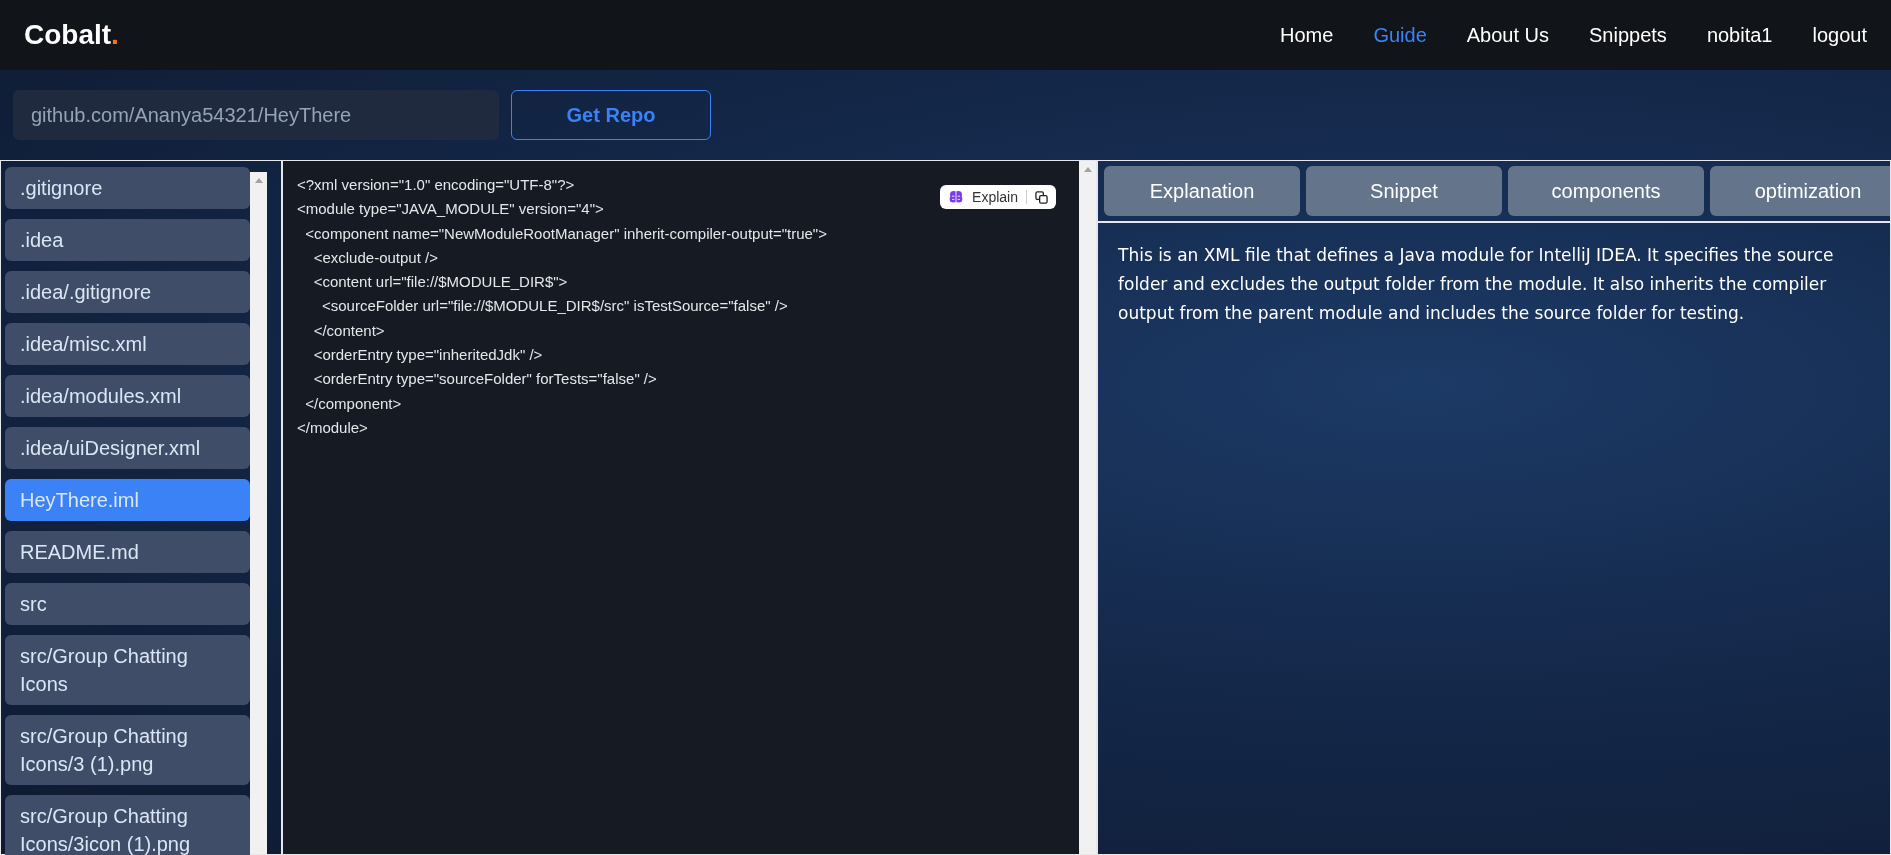 This screenshot has width=1891, height=855. I want to click on file-item: .idea/uiDesigner.xml, so click(127, 448).